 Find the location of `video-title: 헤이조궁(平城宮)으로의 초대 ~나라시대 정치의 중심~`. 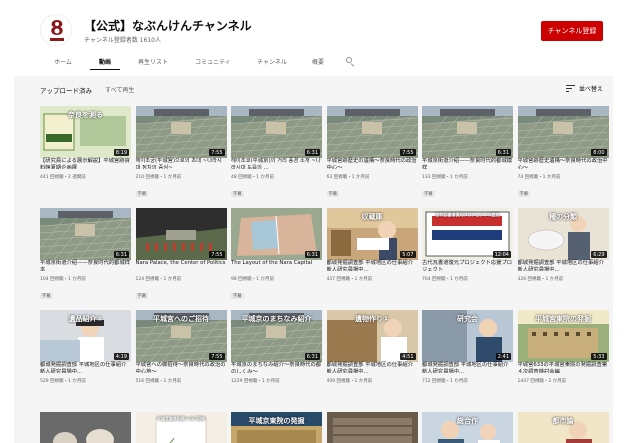

video-title: 헤이조궁(平城宮)으로의 초대 ~나라시대 정치의 중심~ is located at coordinates (181, 162).